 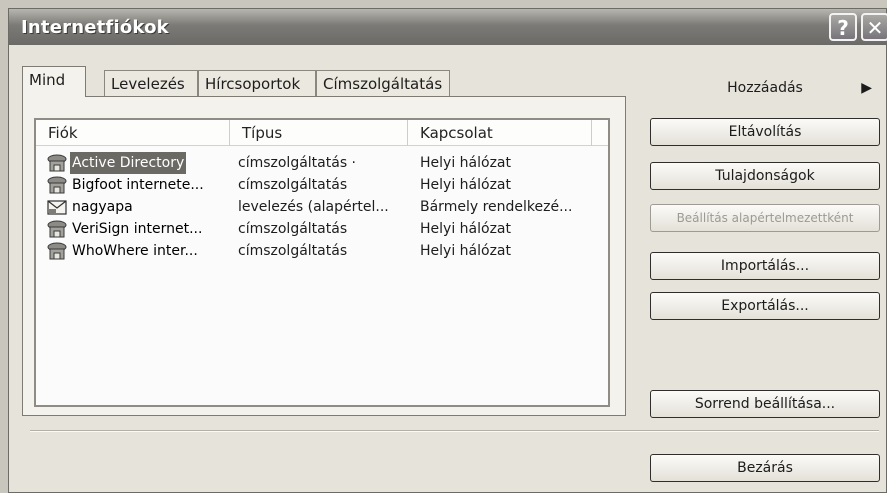 I want to click on window-title: Internetfiókok, so click(x=95, y=27).